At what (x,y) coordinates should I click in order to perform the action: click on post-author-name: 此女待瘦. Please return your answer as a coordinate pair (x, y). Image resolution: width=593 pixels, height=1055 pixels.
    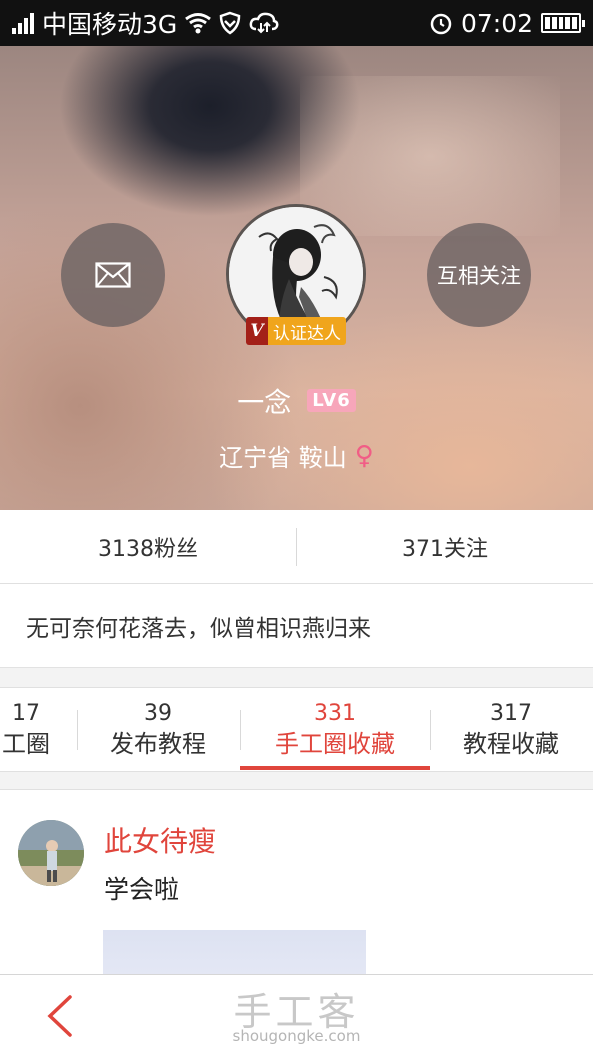
    Looking at the image, I should click on (160, 840).